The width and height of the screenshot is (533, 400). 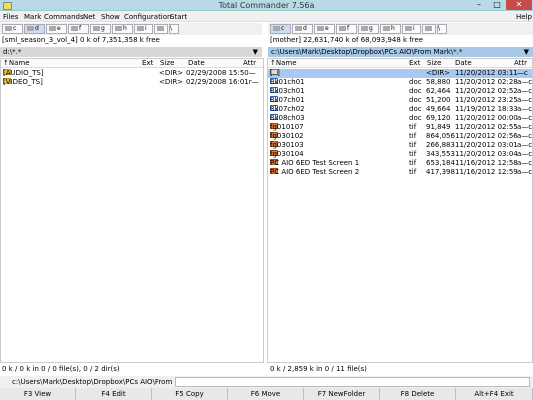 What do you see at coordinates (132, 82) in the screenshot?
I see `file-row: [VIDEO_TS] <DIR> 02/29/2008 16:01r—` at bounding box center [132, 82].